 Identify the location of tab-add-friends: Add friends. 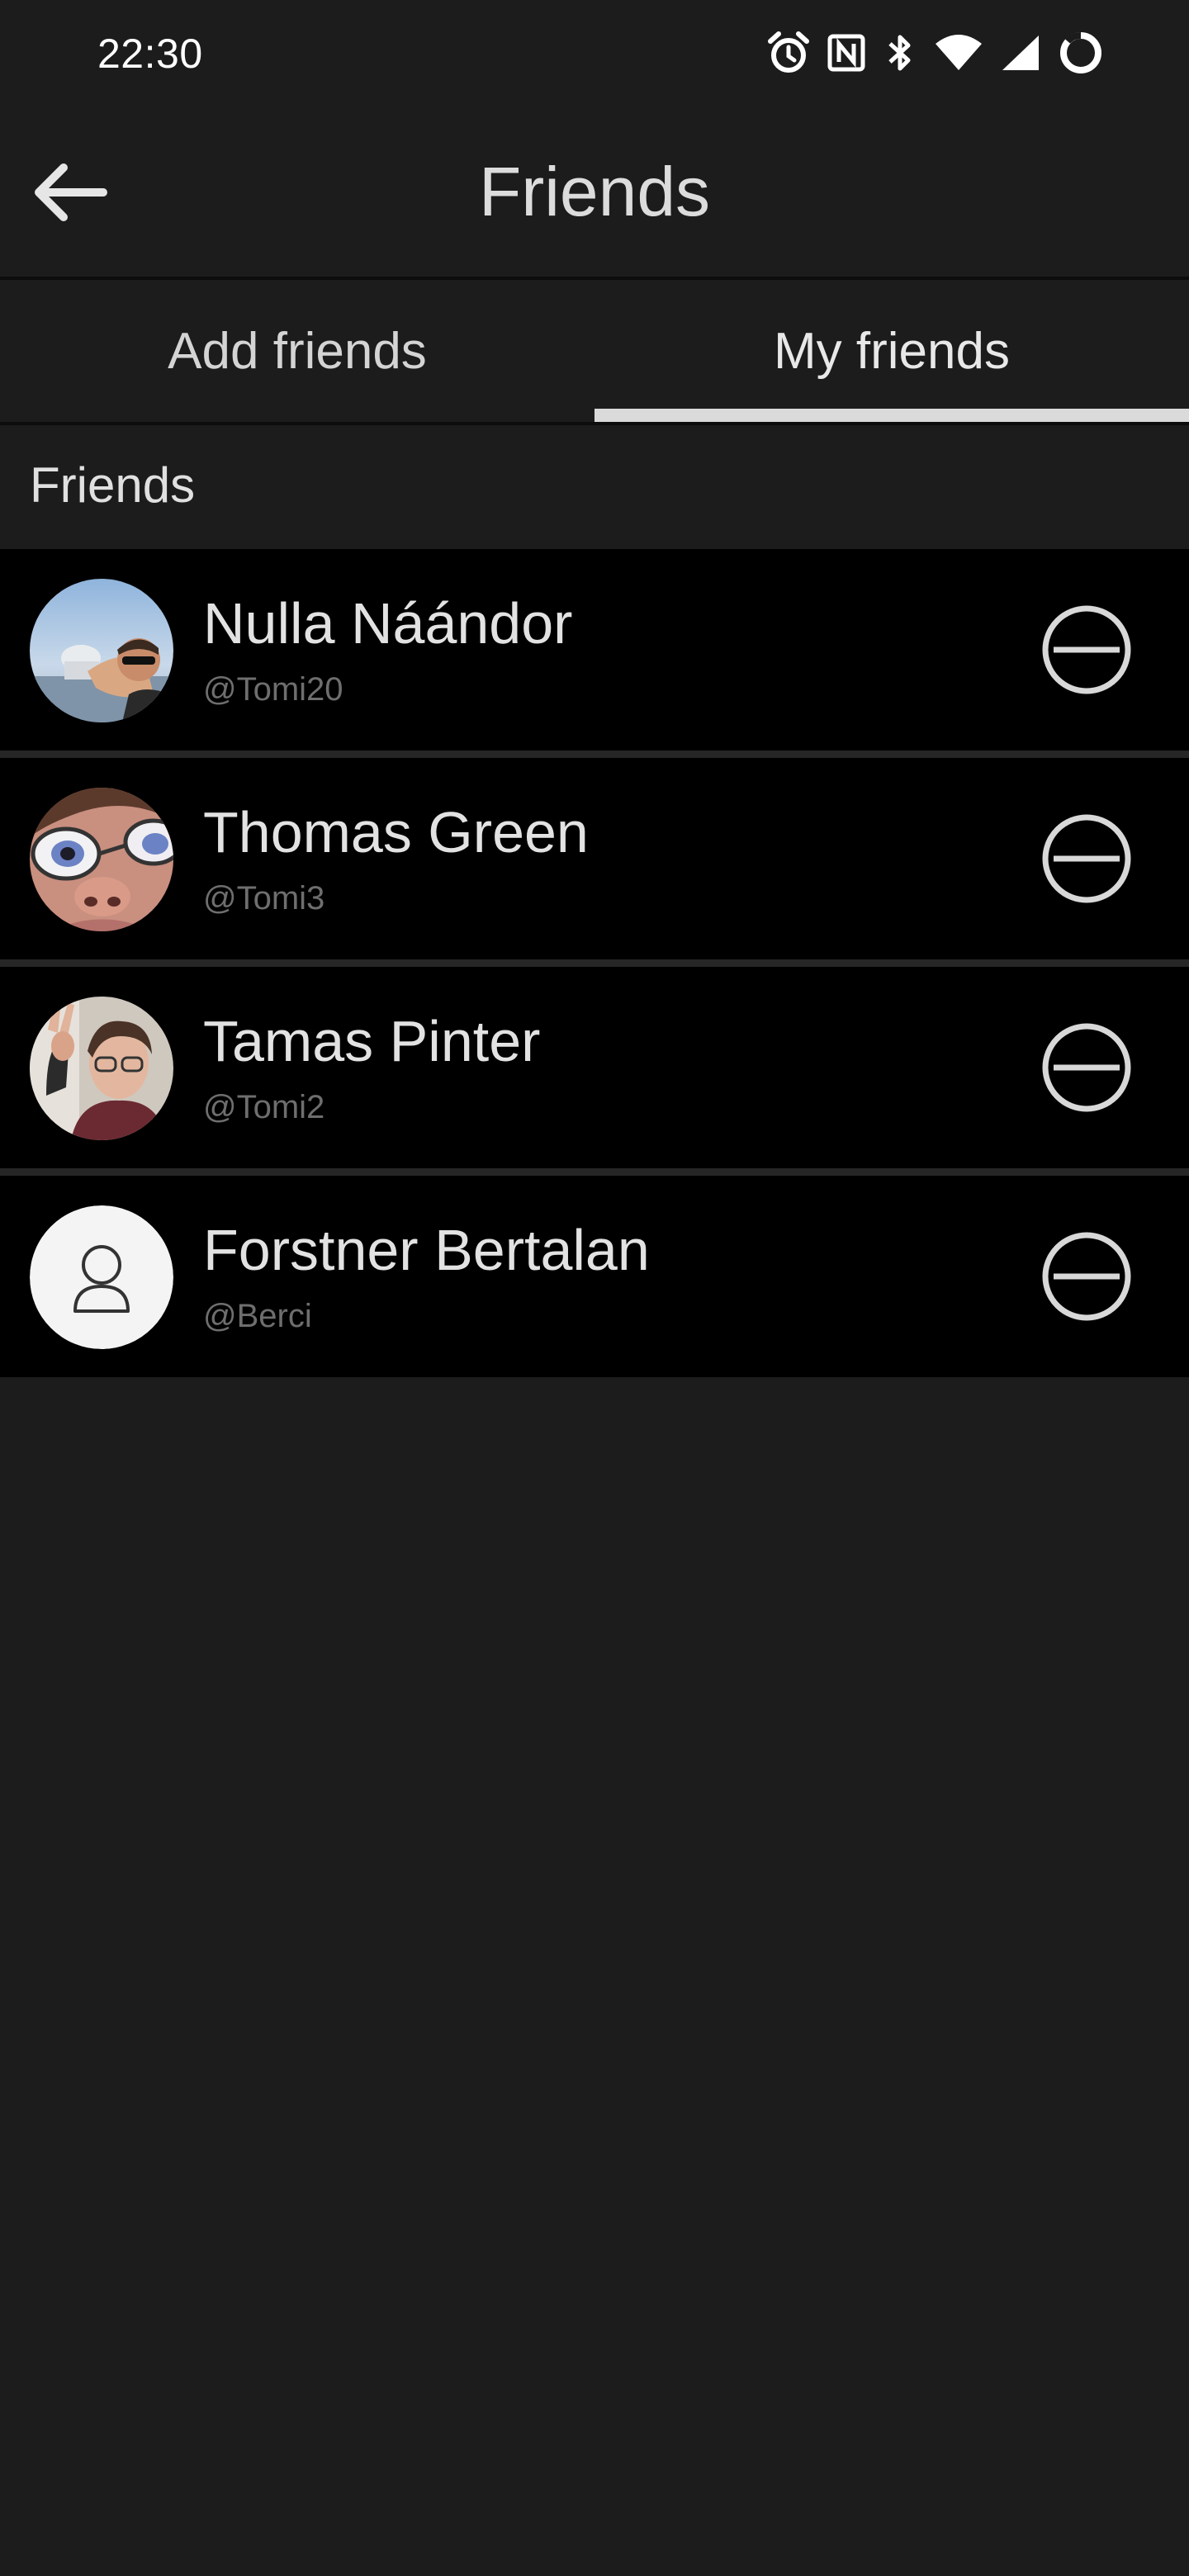
(297, 351).